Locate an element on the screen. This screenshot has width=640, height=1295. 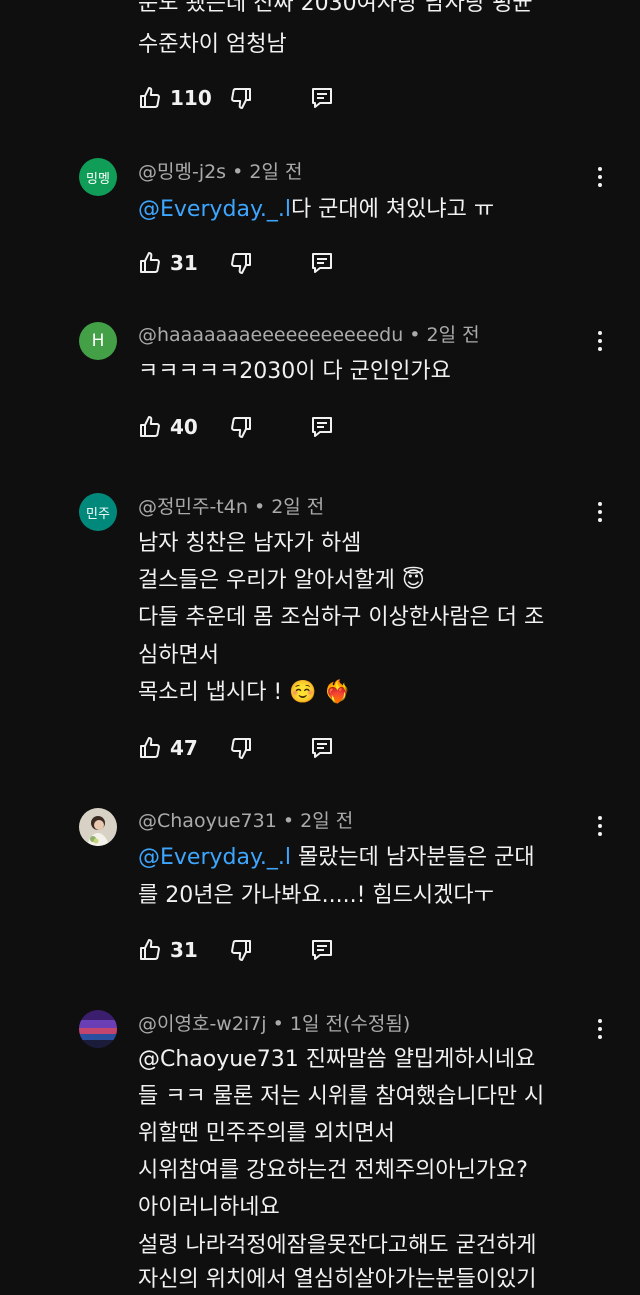
comment-text: 아이러니하네요 is located at coordinates (209, 1207).